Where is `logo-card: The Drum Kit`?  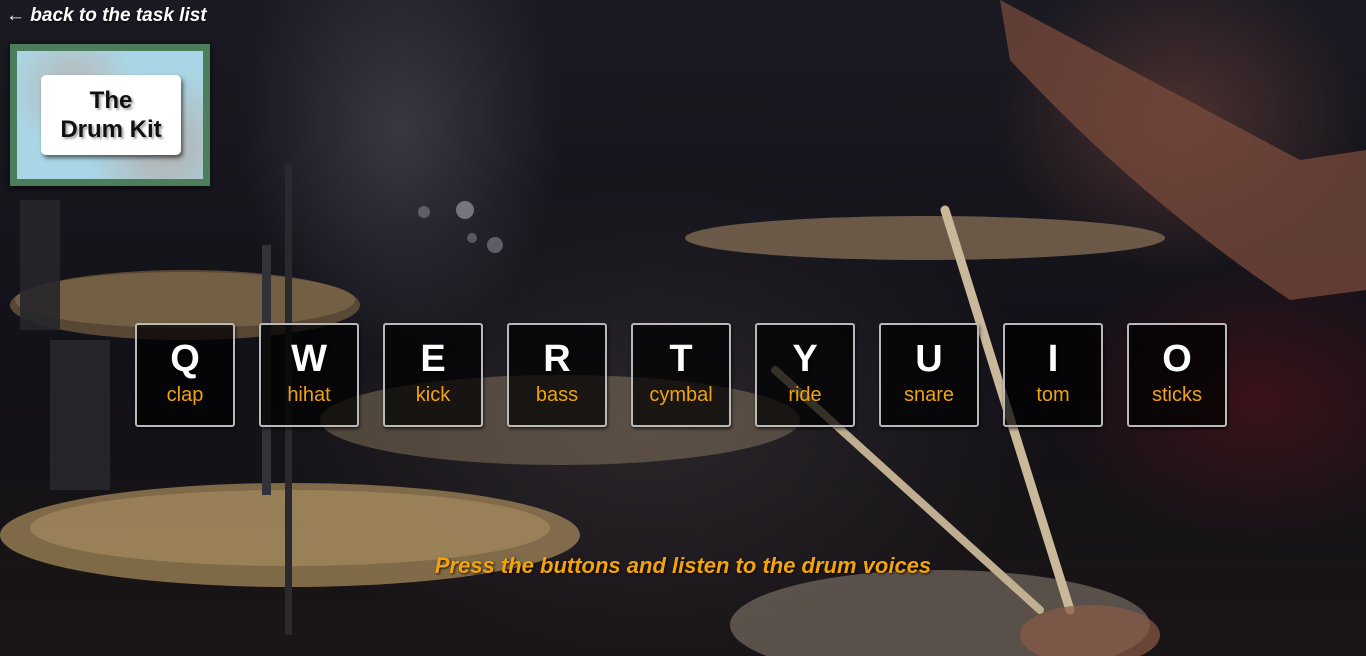 logo-card: The Drum Kit is located at coordinates (111, 115).